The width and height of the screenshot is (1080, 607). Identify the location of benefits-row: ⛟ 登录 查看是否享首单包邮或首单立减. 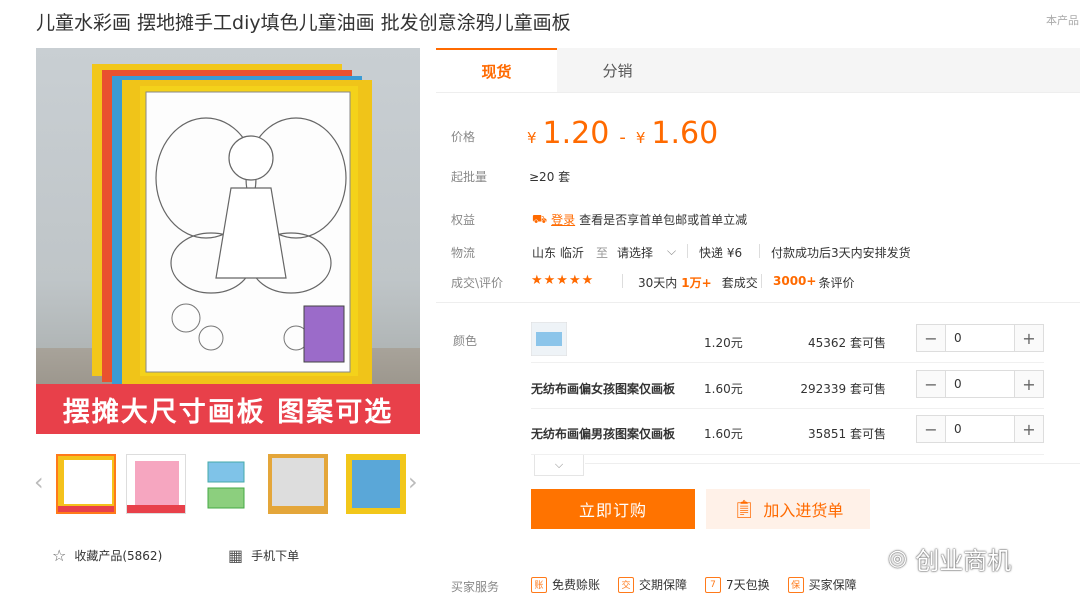
(639, 219).